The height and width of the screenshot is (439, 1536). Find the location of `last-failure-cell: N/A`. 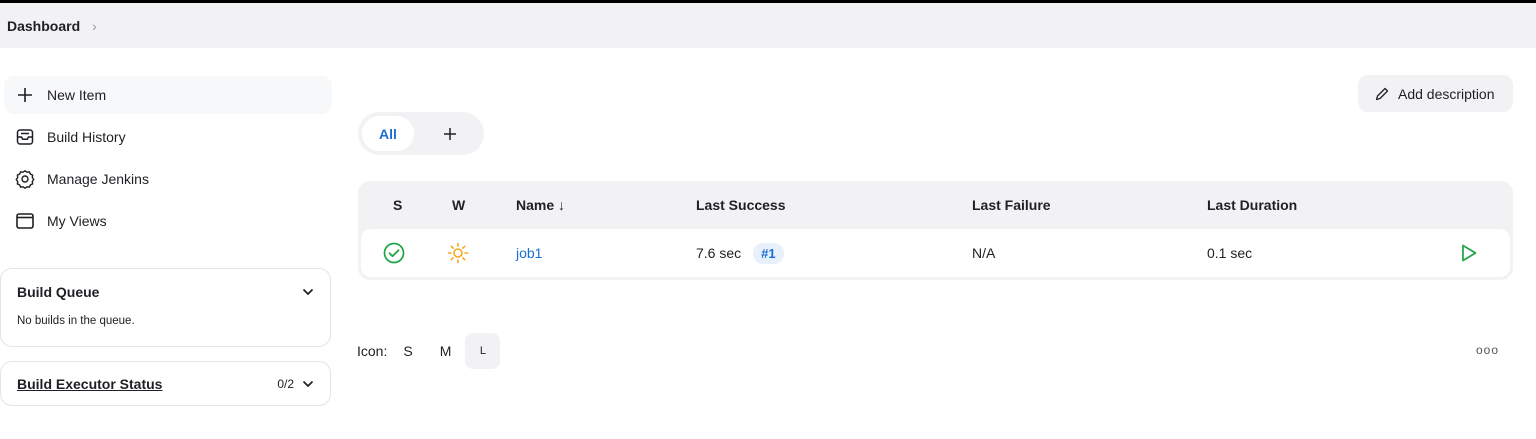

last-failure-cell: N/A is located at coordinates (984, 253).